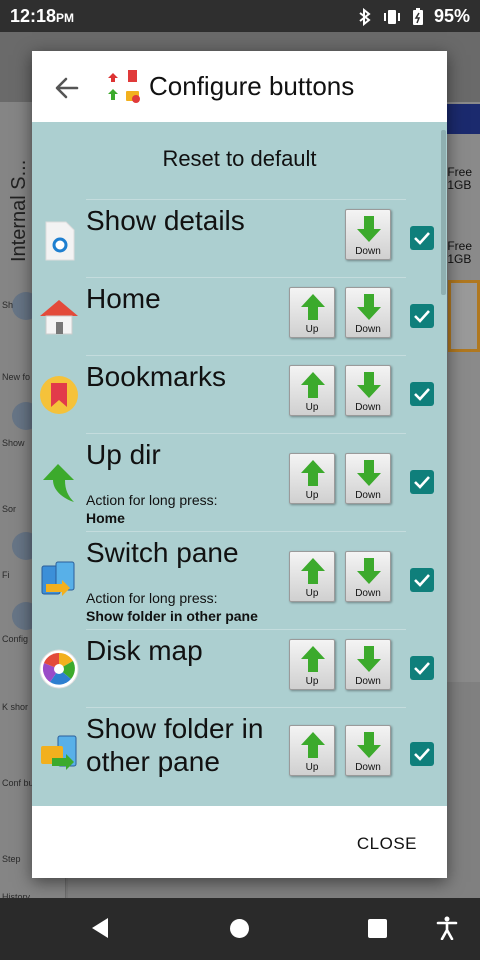 Image resolution: width=480 pixels, height=960 pixels. Describe the element at coordinates (13, 443) in the screenshot. I see `background-sidebar-label: Show` at that location.